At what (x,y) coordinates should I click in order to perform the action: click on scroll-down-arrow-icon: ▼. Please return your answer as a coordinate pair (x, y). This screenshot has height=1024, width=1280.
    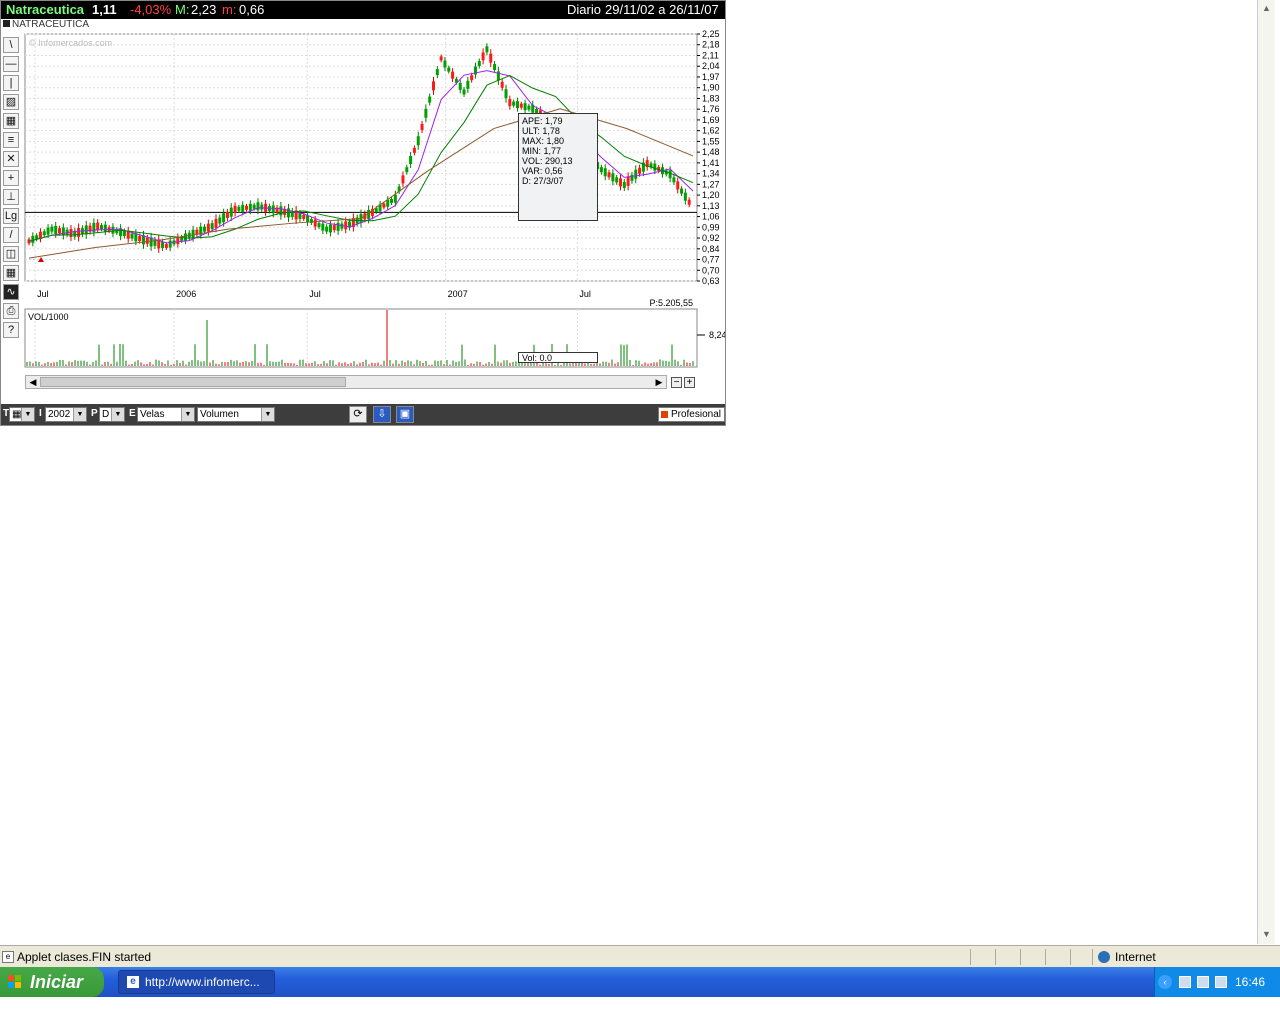
    Looking at the image, I should click on (1266, 934).